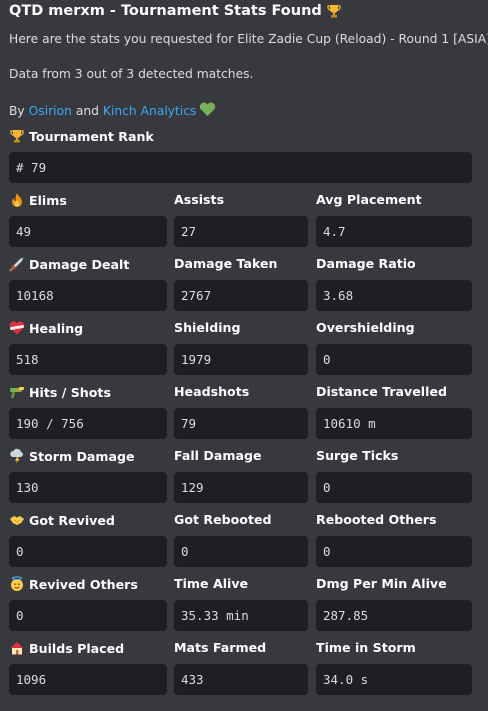 The width and height of the screenshot is (488, 711). I want to click on time-alive-label: Time Alive, so click(211, 583).